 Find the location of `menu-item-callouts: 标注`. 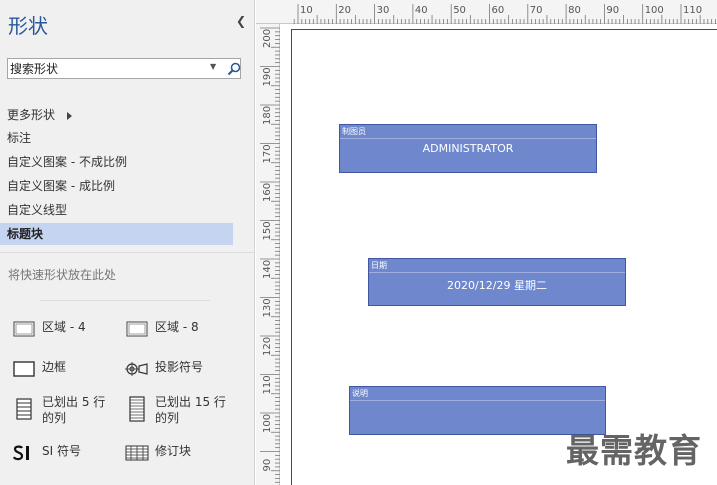

menu-item-callouts: 标注 is located at coordinates (116, 138).